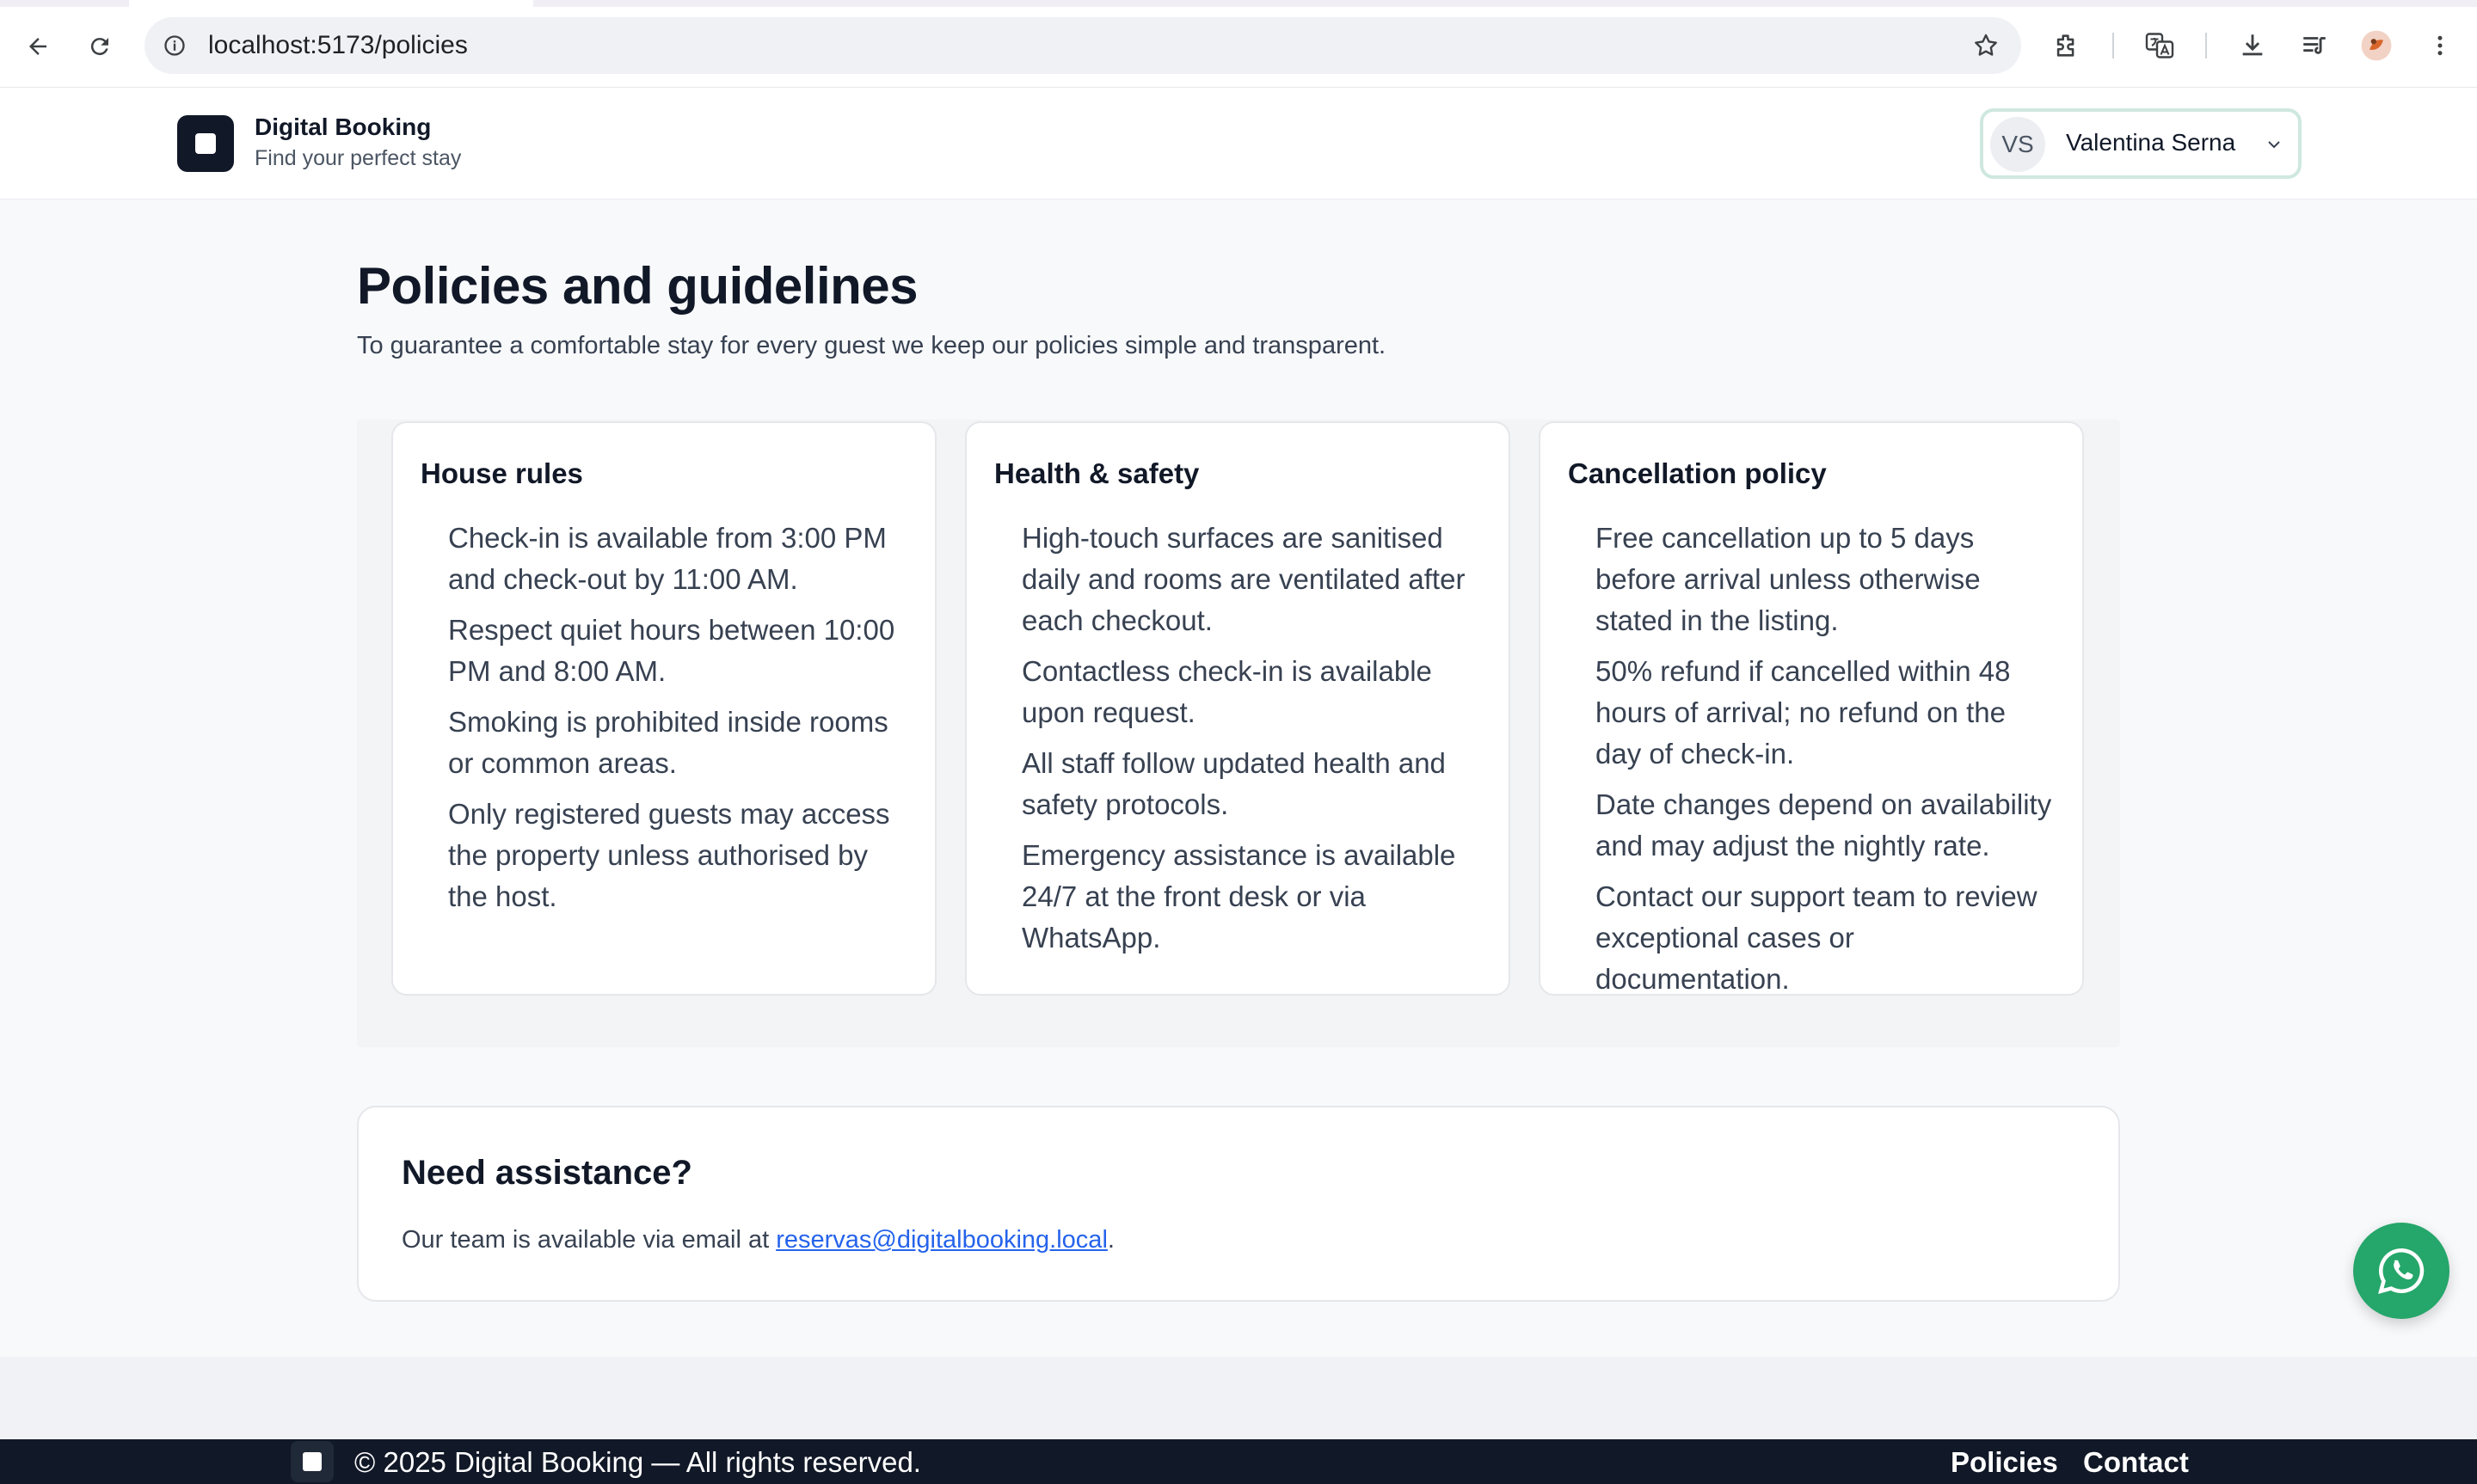 The height and width of the screenshot is (1484, 2477). I want to click on user-menu-button: VS Valentina Serna, so click(2141, 143).